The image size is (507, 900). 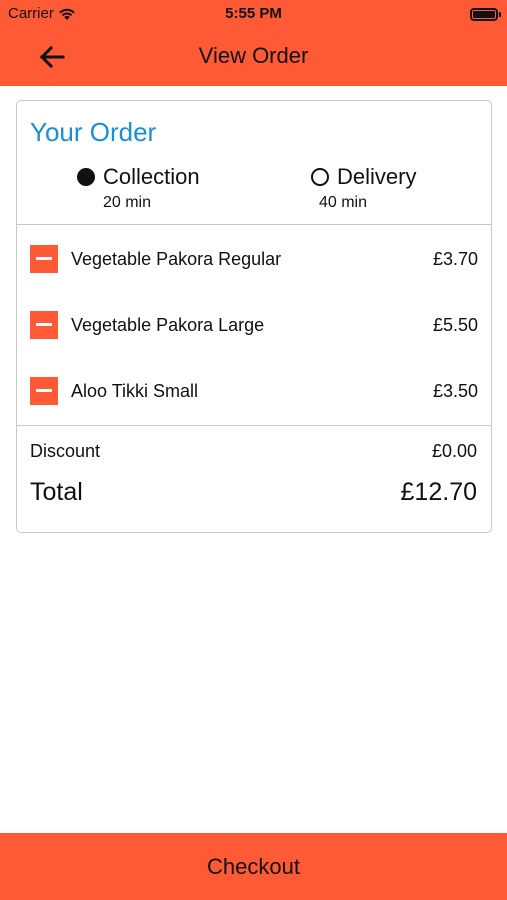 I want to click on item-price: £3.50, so click(x=455, y=391).